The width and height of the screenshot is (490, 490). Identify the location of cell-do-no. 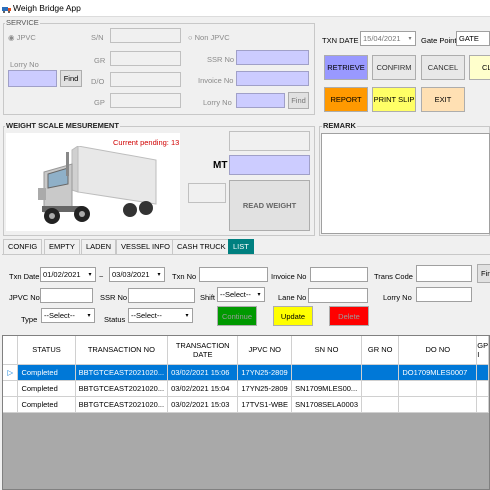
(438, 404).